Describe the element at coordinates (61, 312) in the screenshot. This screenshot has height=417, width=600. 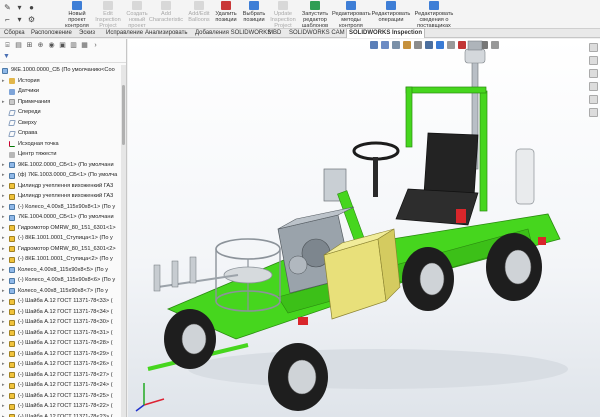
I see `tree-item: ▸ (-) Шайба А.12 ГОСТ 11371-78<34> (` at that location.